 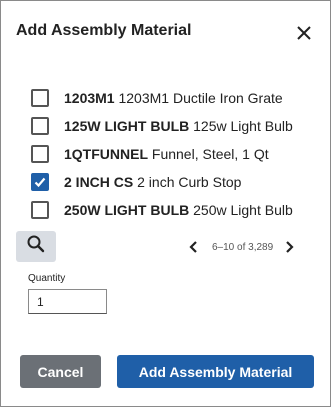 What do you see at coordinates (60, 371) in the screenshot?
I see `cancel-button: Cancel` at bounding box center [60, 371].